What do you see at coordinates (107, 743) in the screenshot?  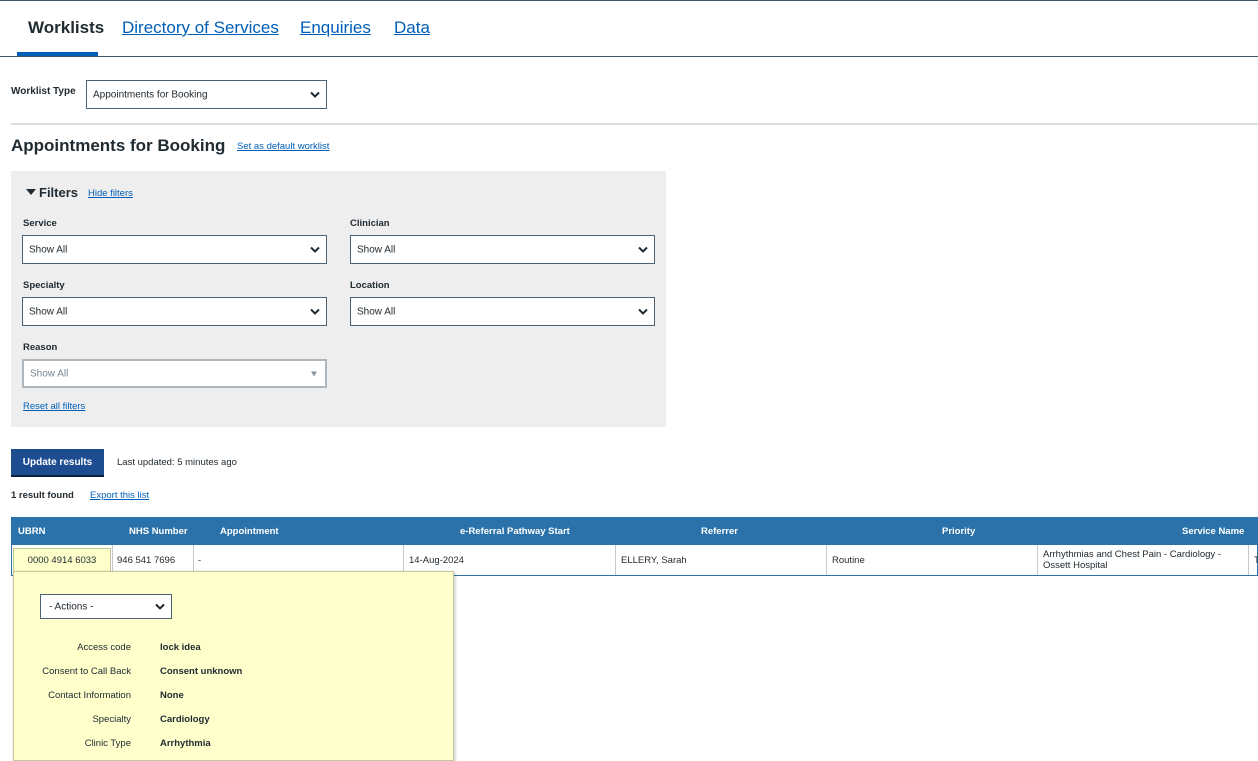 I see `detail-key-clinic-type: Clinic Type` at bounding box center [107, 743].